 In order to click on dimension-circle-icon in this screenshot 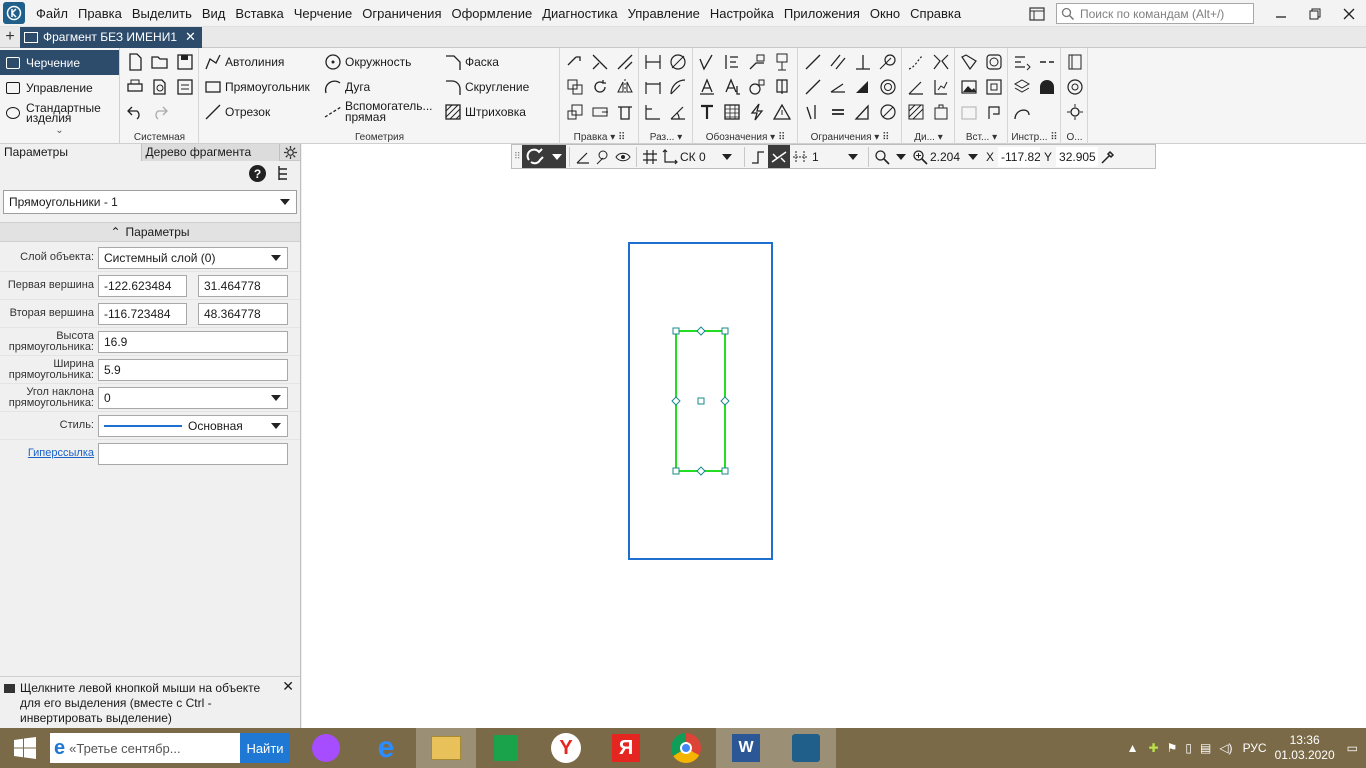, I will do `click(678, 62)`.